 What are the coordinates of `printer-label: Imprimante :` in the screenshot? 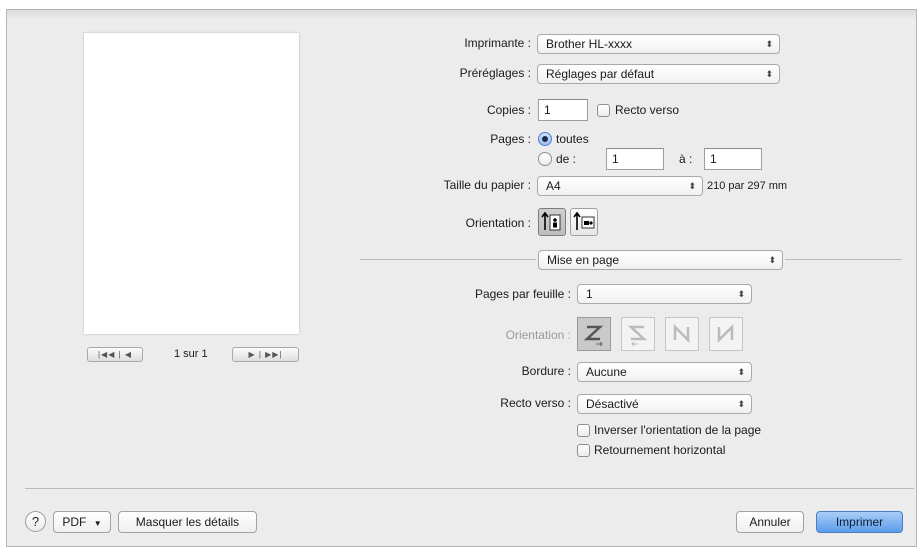 It's located at (497, 43).